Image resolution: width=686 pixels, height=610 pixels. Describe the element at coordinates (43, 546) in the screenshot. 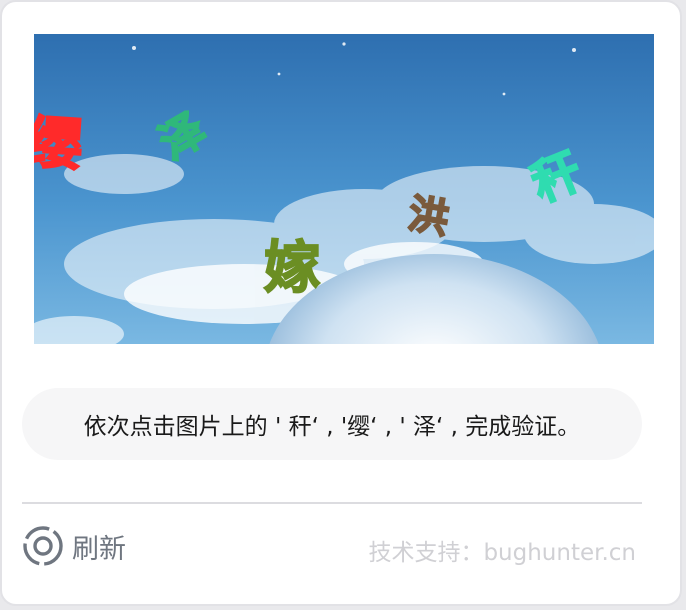

I see `refresh-icon` at that location.